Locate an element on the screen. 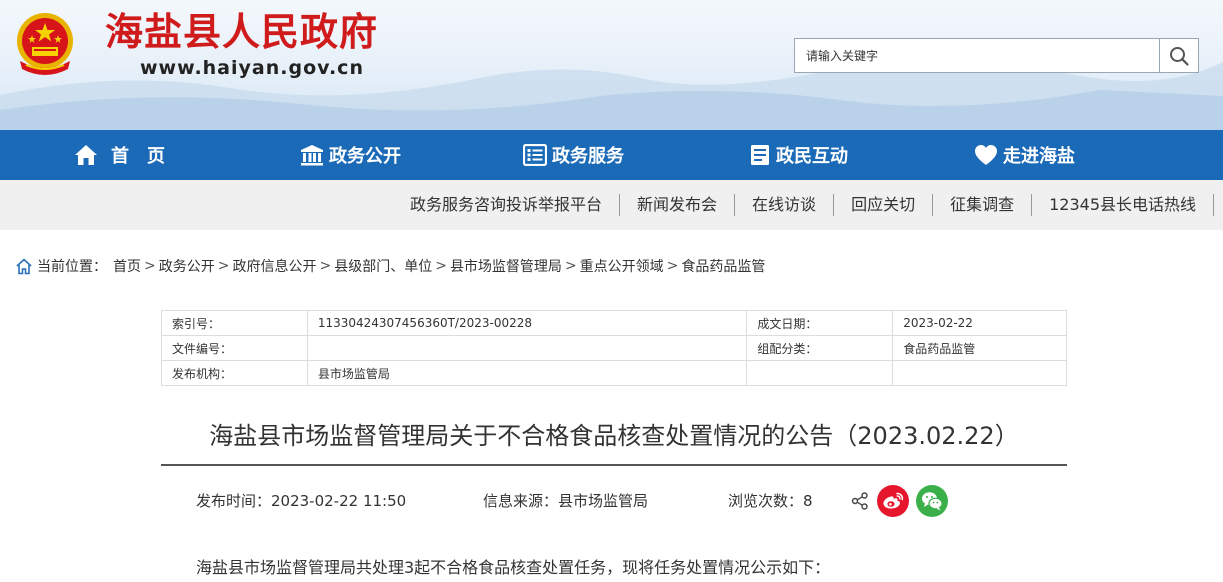 The image size is (1223, 582). table-row: 发布机构： 县市场监管局 is located at coordinates (614, 373).